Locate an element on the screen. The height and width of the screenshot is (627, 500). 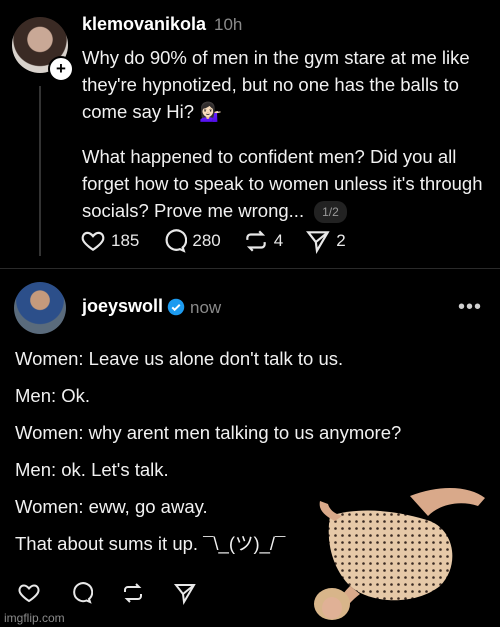
repost-count: 4 is located at coordinates (278, 240).